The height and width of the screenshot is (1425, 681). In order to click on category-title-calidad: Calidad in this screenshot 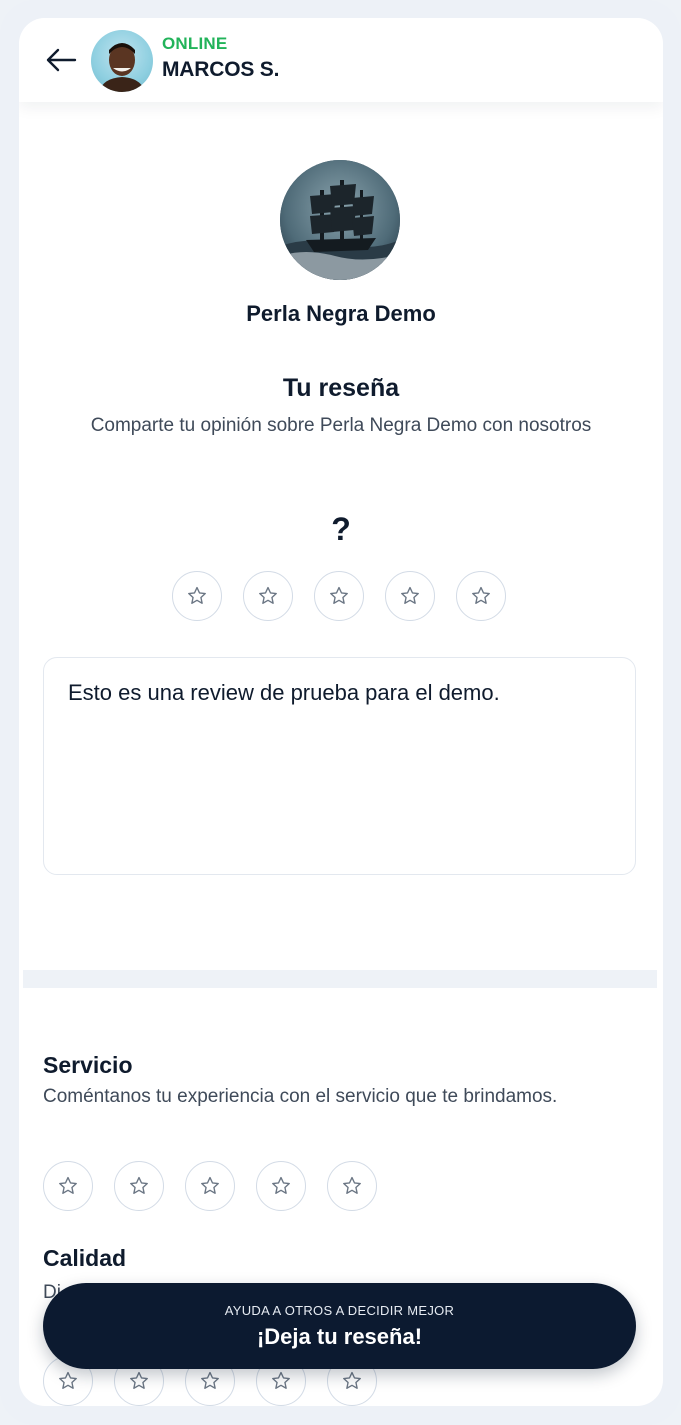, I will do `click(85, 1258)`.